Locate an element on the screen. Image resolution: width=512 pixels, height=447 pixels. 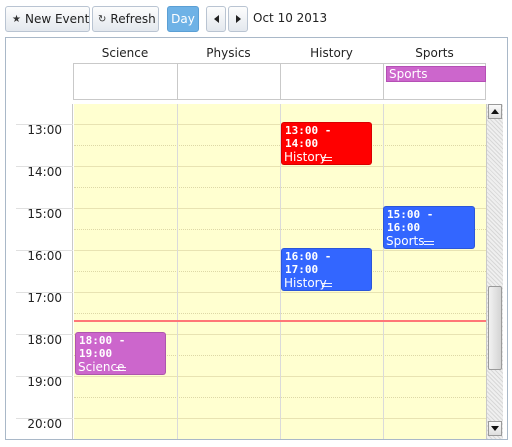
column-title: Science is located at coordinates (125, 53).